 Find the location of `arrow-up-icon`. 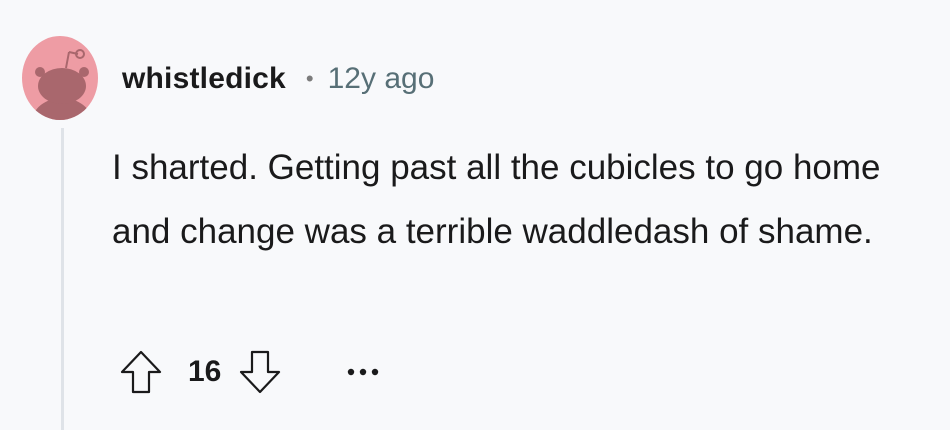

arrow-up-icon is located at coordinates (141, 372).